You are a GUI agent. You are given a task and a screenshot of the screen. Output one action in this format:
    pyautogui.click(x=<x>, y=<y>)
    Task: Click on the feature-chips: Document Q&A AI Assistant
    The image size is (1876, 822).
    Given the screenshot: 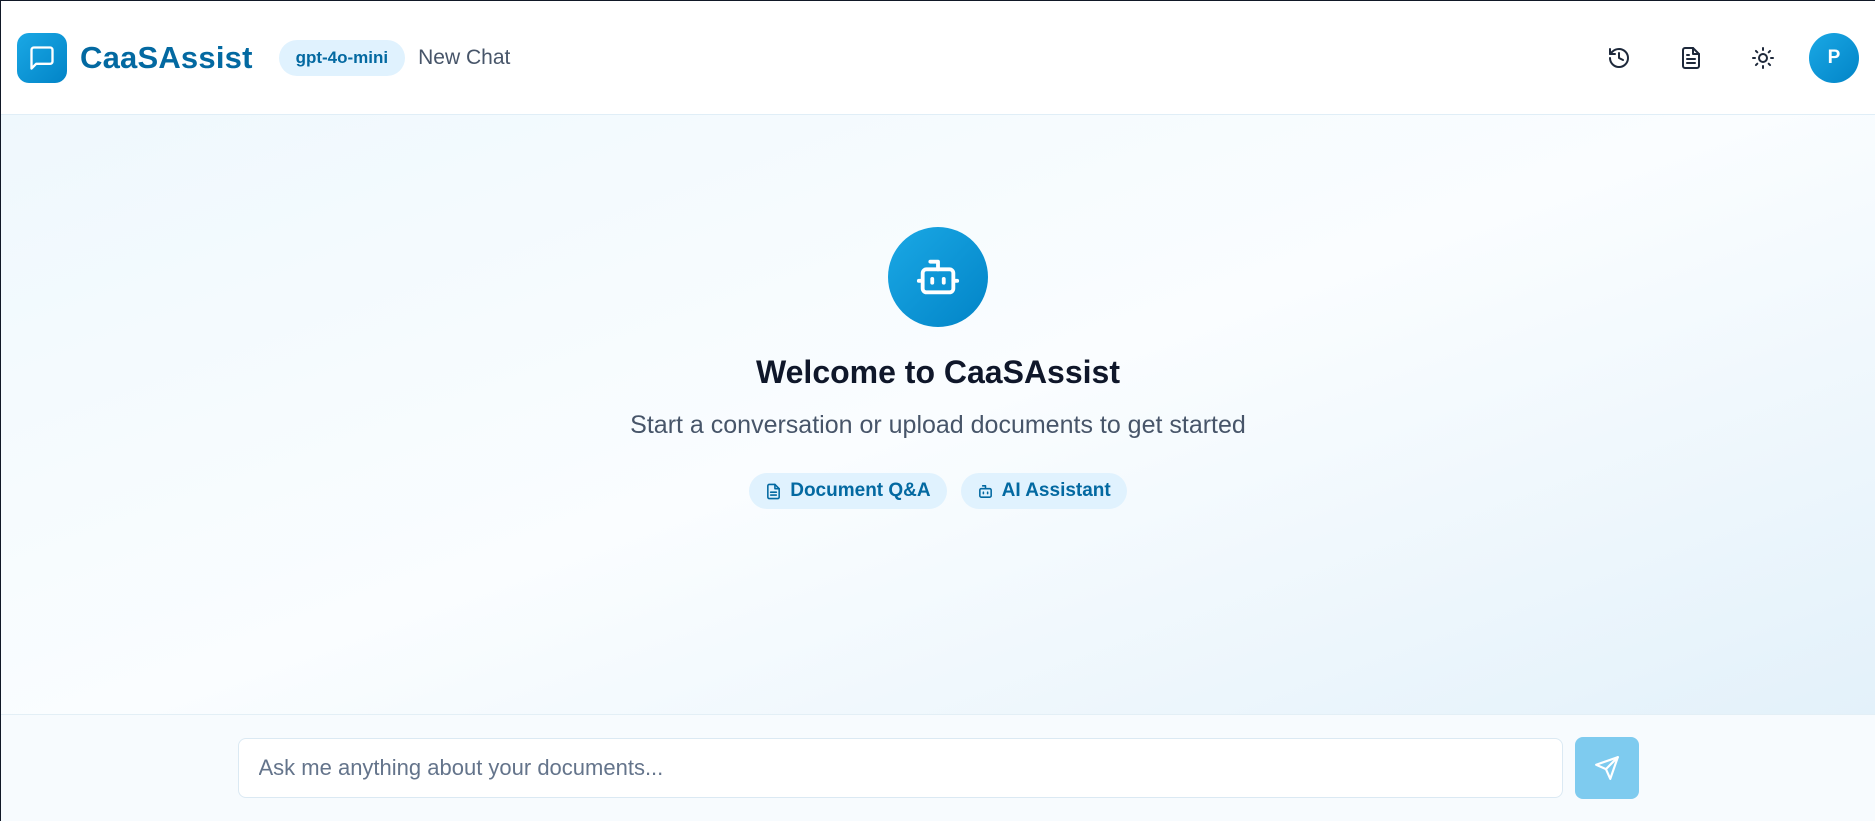 What is the action you would take?
    pyautogui.click(x=938, y=491)
    